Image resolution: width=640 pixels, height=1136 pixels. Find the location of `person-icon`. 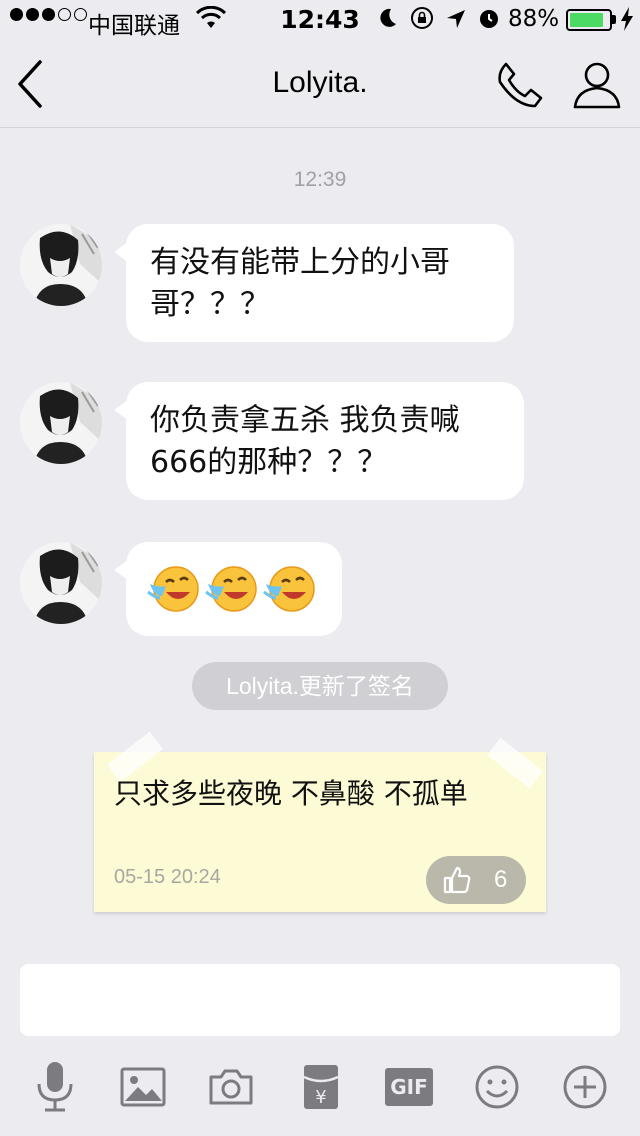

person-icon is located at coordinates (597, 85).